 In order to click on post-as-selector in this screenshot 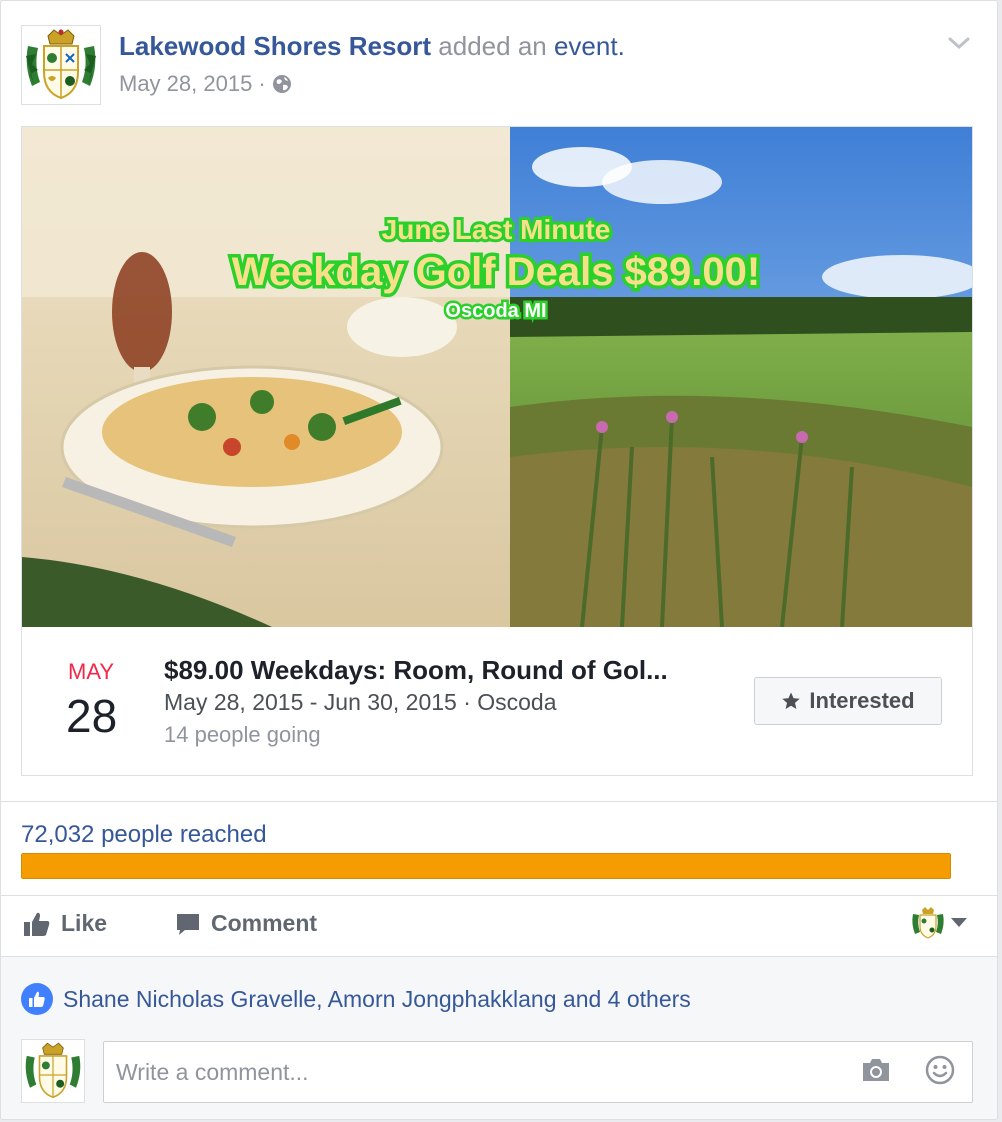, I will do `click(939, 923)`.